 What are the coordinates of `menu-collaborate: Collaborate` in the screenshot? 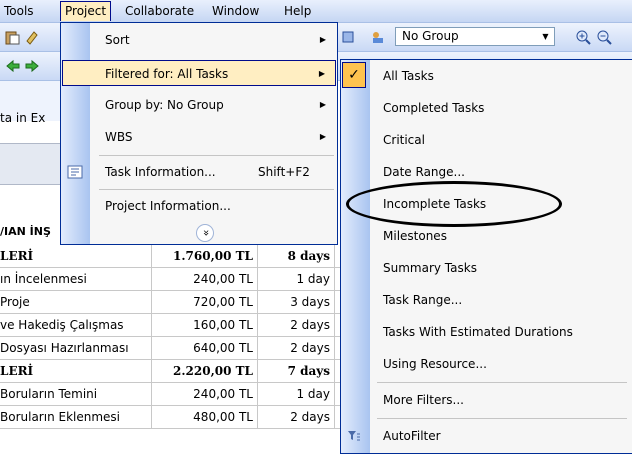 It's located at (159, 11).